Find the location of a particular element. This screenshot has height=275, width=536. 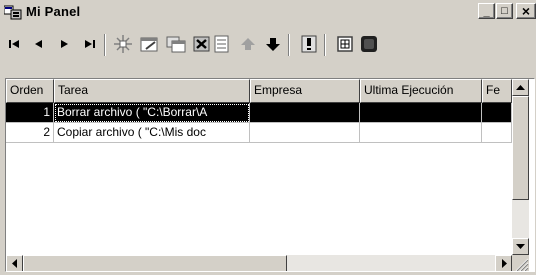

column-header-empresa: Empresa is located at coordinates (305, 91).